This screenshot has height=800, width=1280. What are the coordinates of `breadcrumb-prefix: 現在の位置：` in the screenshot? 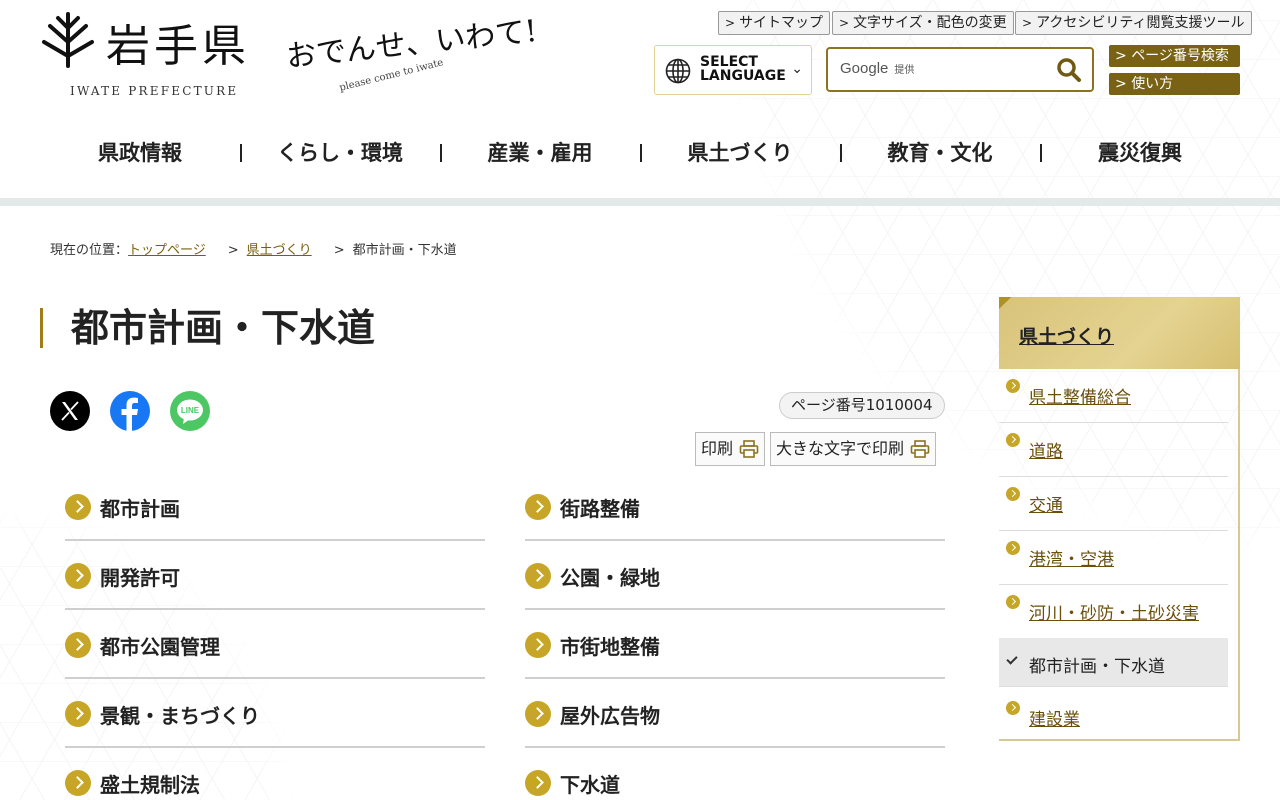 It's located at (89, 250).